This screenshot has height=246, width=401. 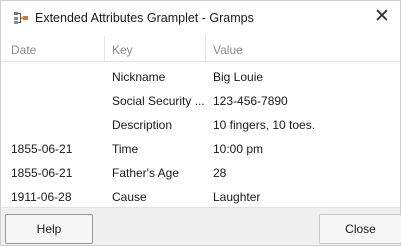 I want to click on table-row: Description 10 fingers, 10 toes., so click(x=200, y=125).